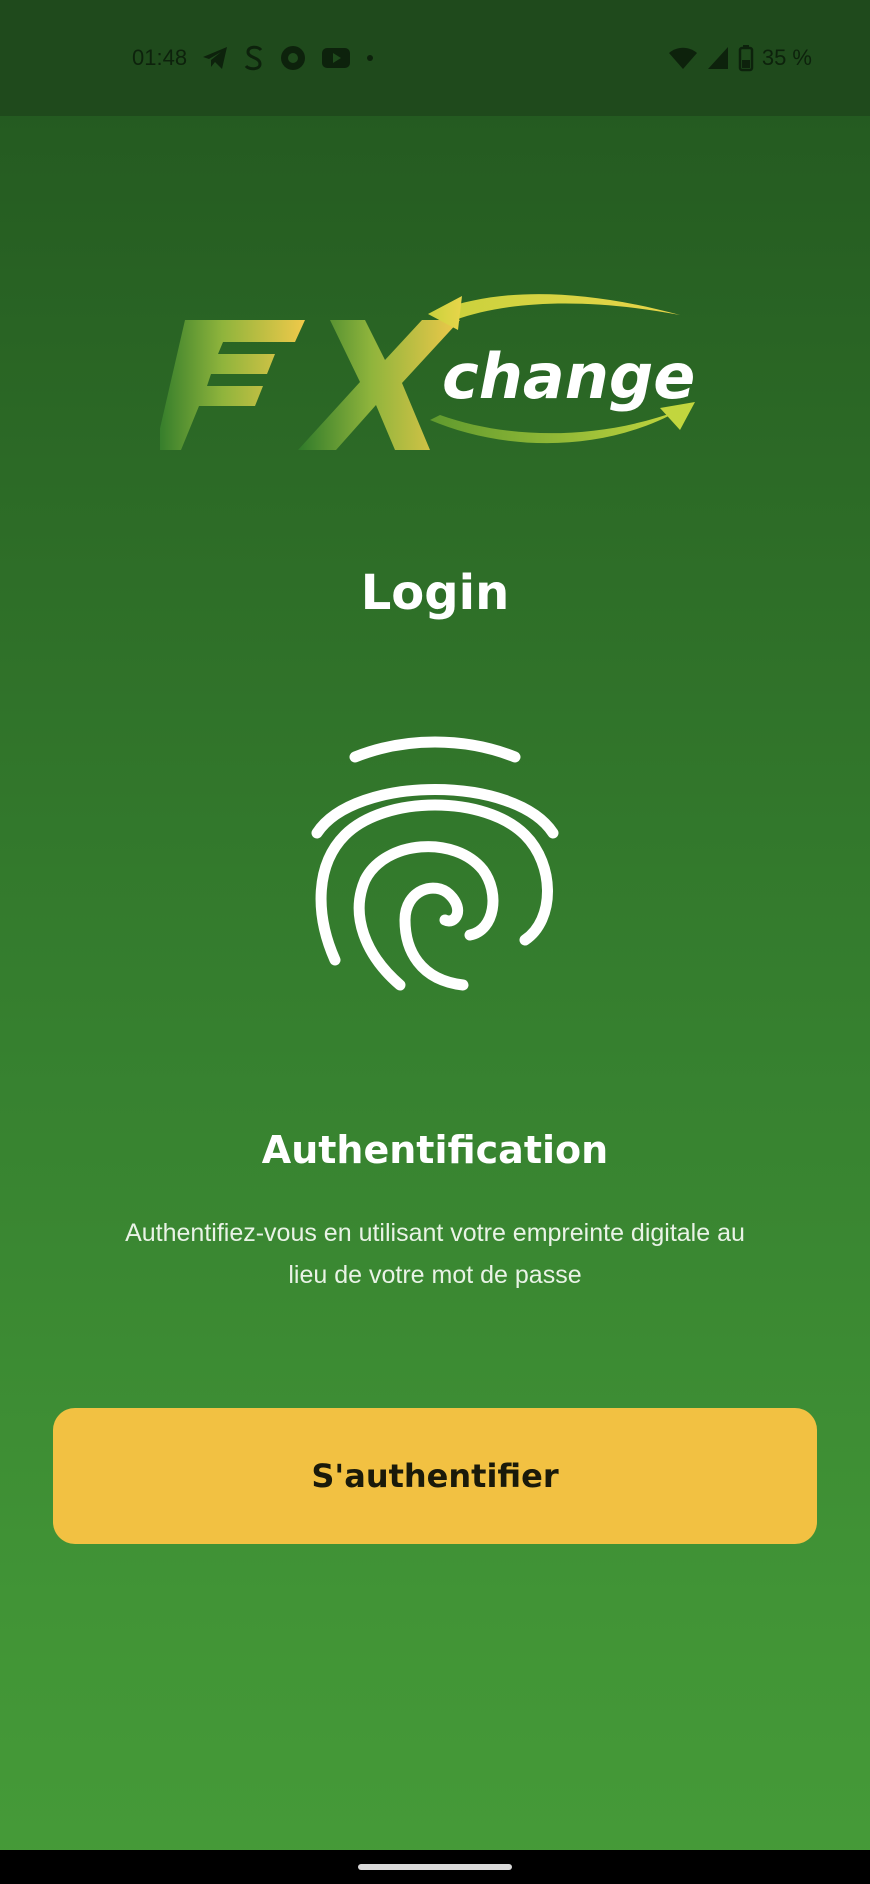  Describe the element at coordinates (293, 58) in the screenshot. I see `circle-app-icon` at that location.